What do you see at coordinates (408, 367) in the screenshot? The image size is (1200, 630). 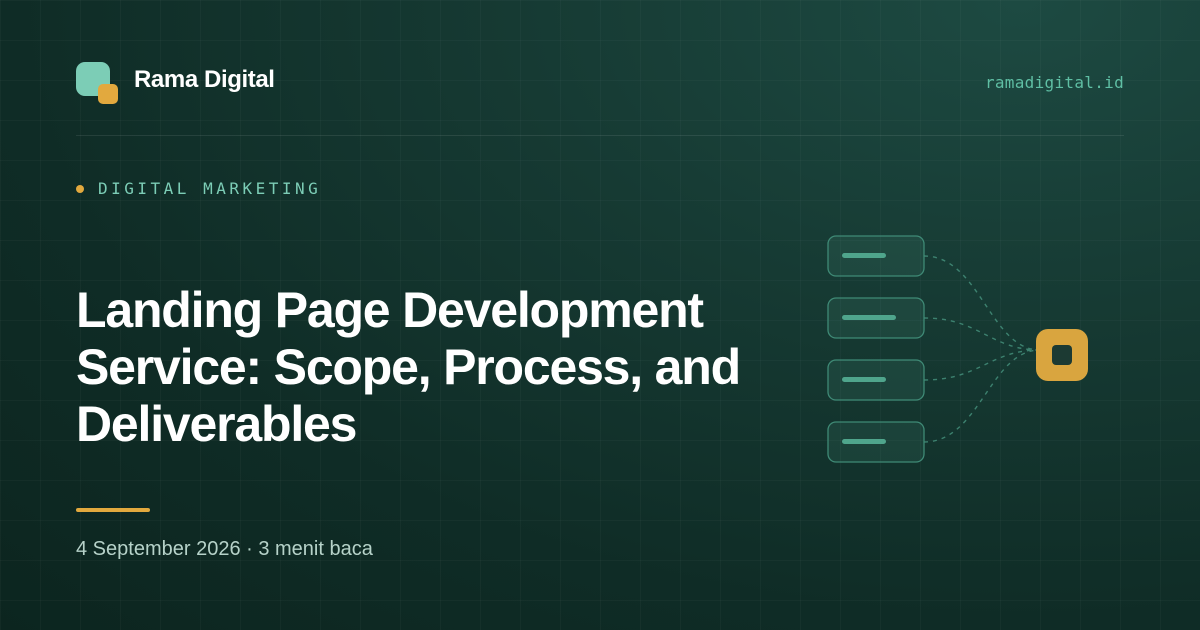 I see `title-line: Service: Scope, Process, and` at bounding box center [408, 367].